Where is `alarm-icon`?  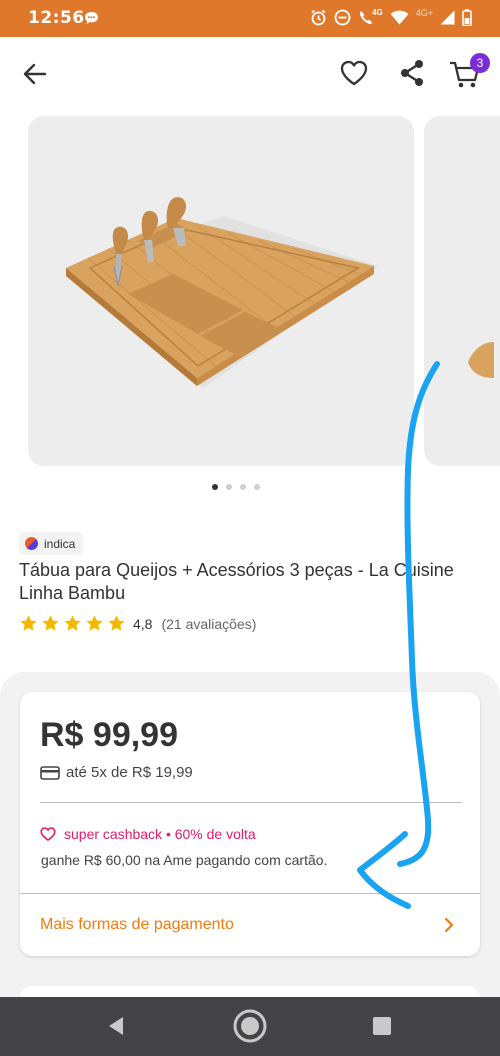
alarm-icon is located at coordinates (318, 17).